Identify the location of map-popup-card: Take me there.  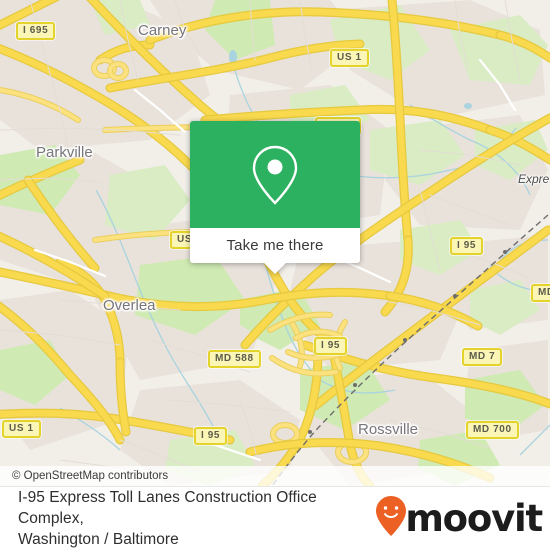
(275, 197).